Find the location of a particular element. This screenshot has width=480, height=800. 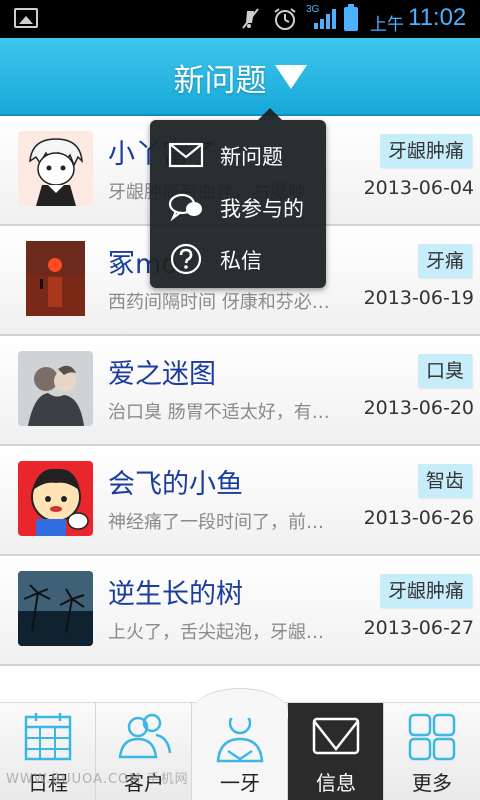

dropdown-menu: 新问题 我参与的 私信 is located at coordinates (238, 198).